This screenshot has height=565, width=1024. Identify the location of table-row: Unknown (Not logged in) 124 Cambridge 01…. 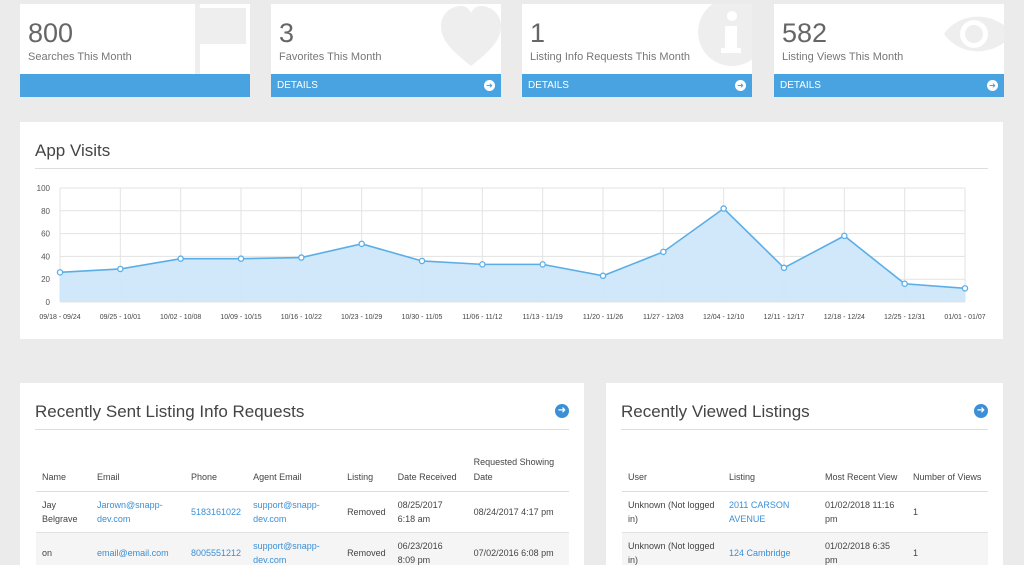
(805, 548).